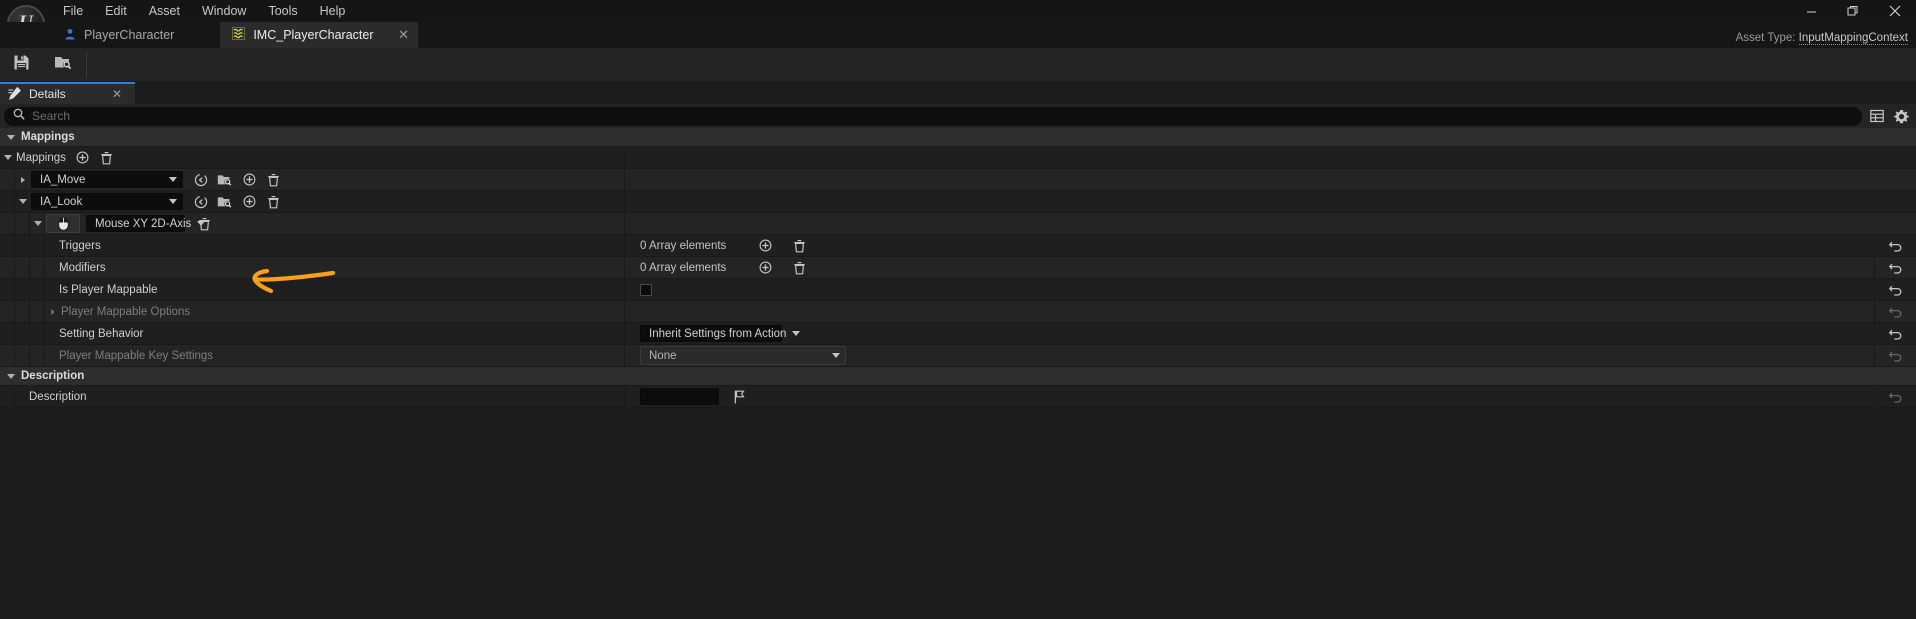 This screenshot has width=1916, height=619. I want to click on clear-modifiers-button, so click(799, 268).